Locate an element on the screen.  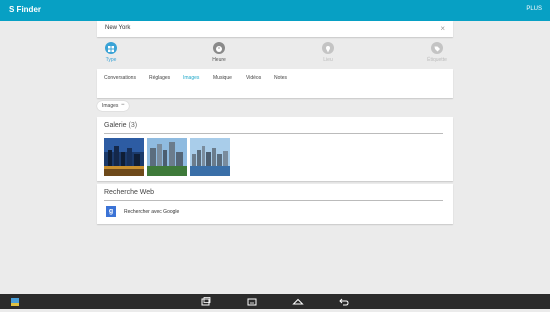
web-search-card: Recherche Web g Rechercher avec Google is located at coordinates (275, 204).